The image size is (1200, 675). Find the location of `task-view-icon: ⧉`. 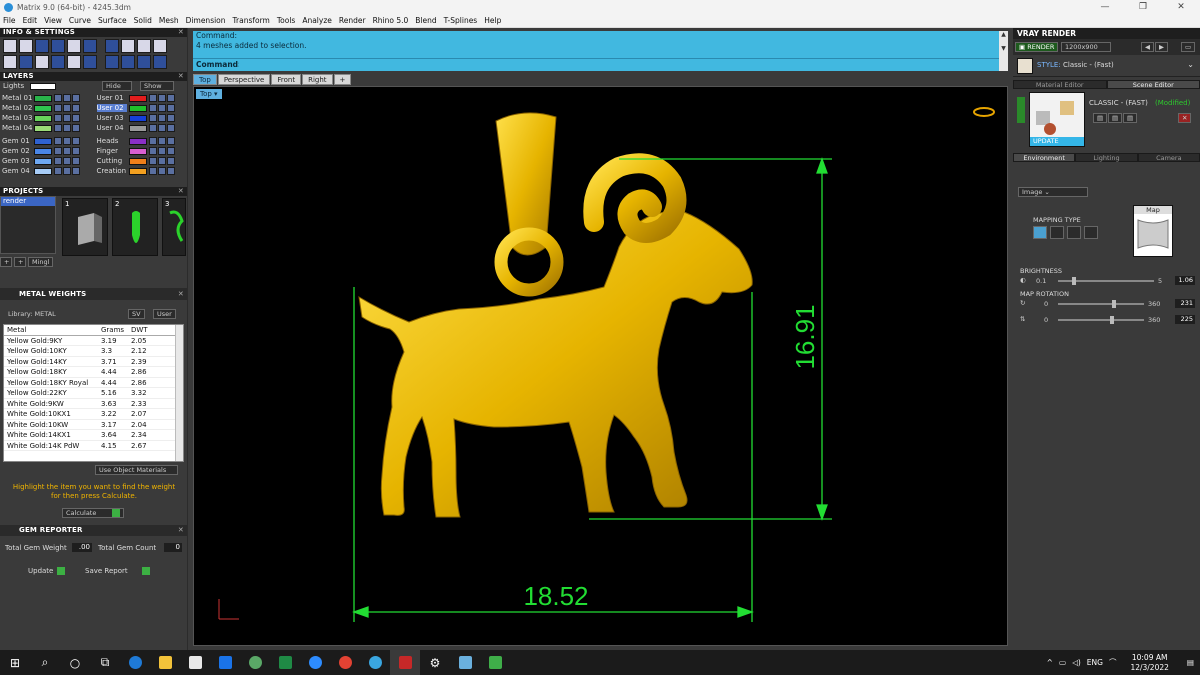

task-view-icon: ⧉ is located at coordinates (105, 662).